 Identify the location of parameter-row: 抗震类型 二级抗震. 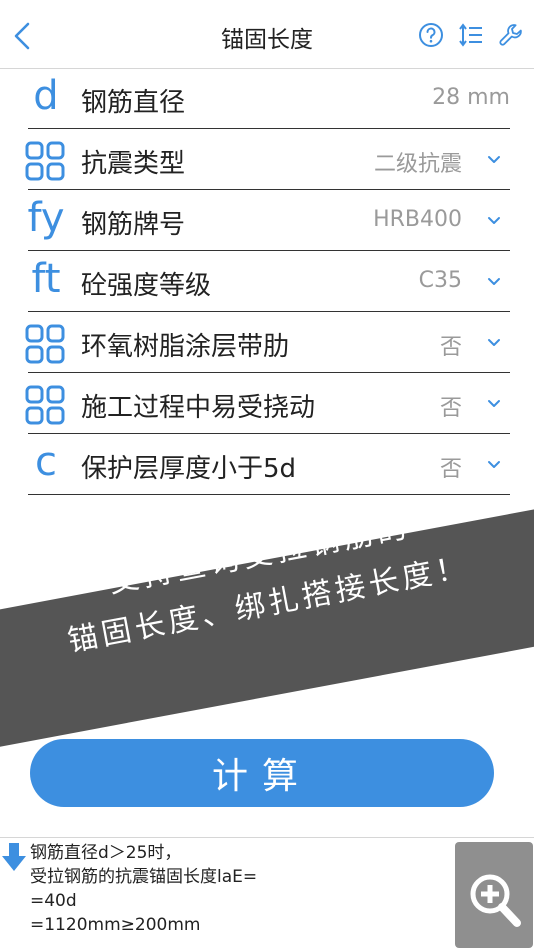
(267, 159).